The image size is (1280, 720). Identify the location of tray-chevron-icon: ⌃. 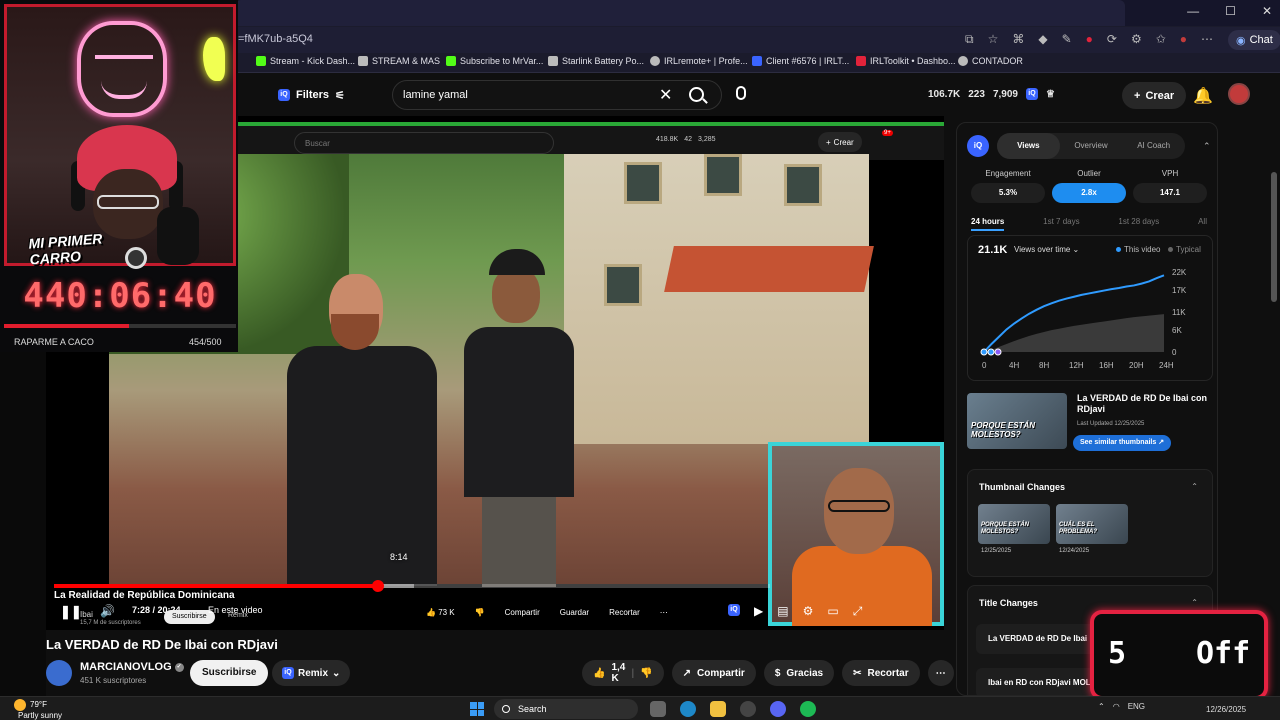
(1101, 706).